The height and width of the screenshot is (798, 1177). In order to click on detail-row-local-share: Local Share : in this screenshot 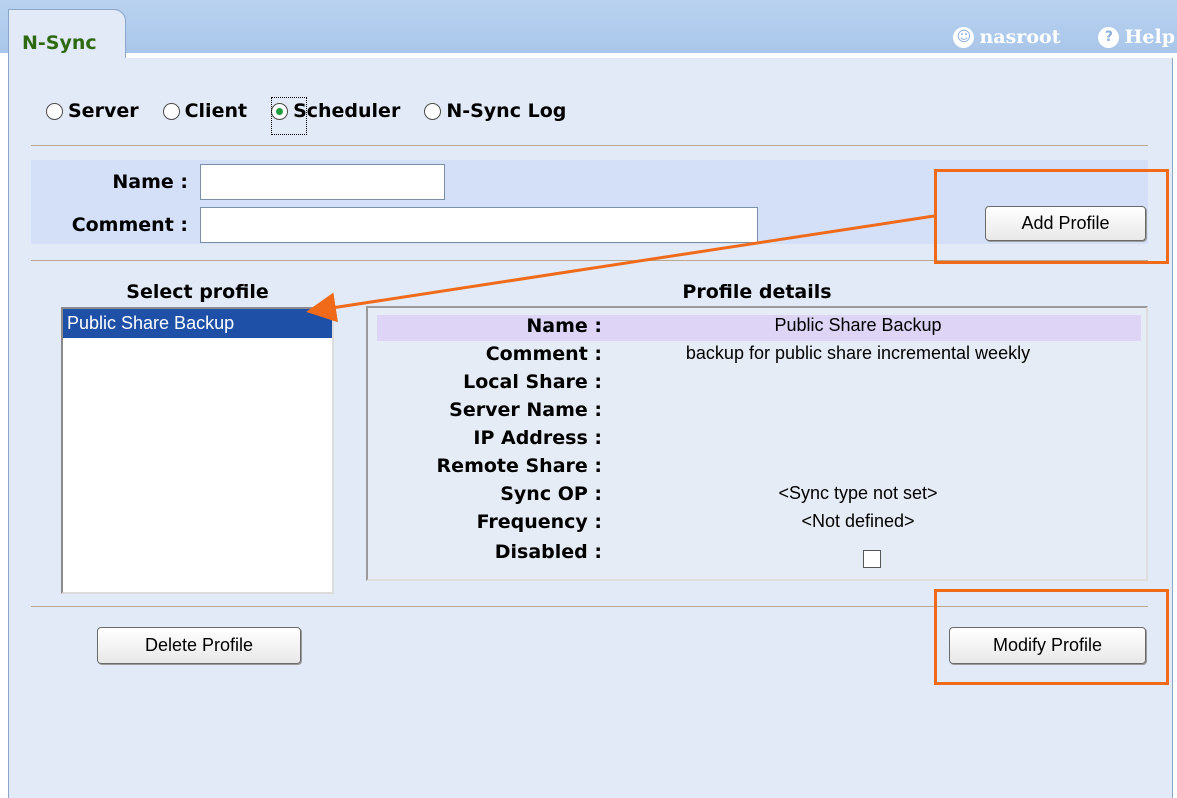, I will do `click(758, 385)`.